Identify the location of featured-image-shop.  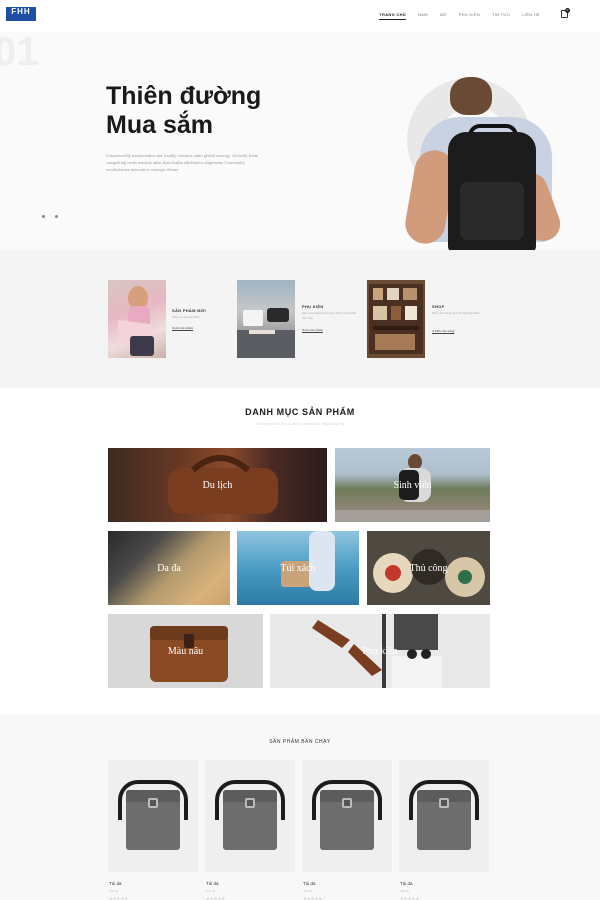
(396, 319).